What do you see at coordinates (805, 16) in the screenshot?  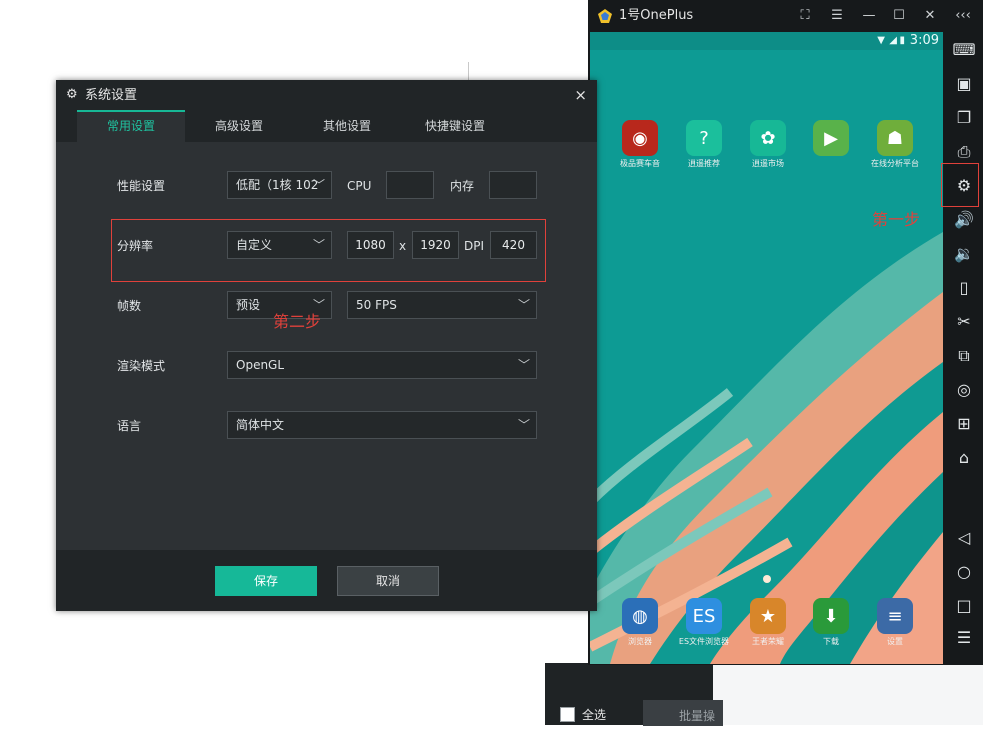 I see `fullscreen-icon: ⛶` at bounding box center [805, 16].